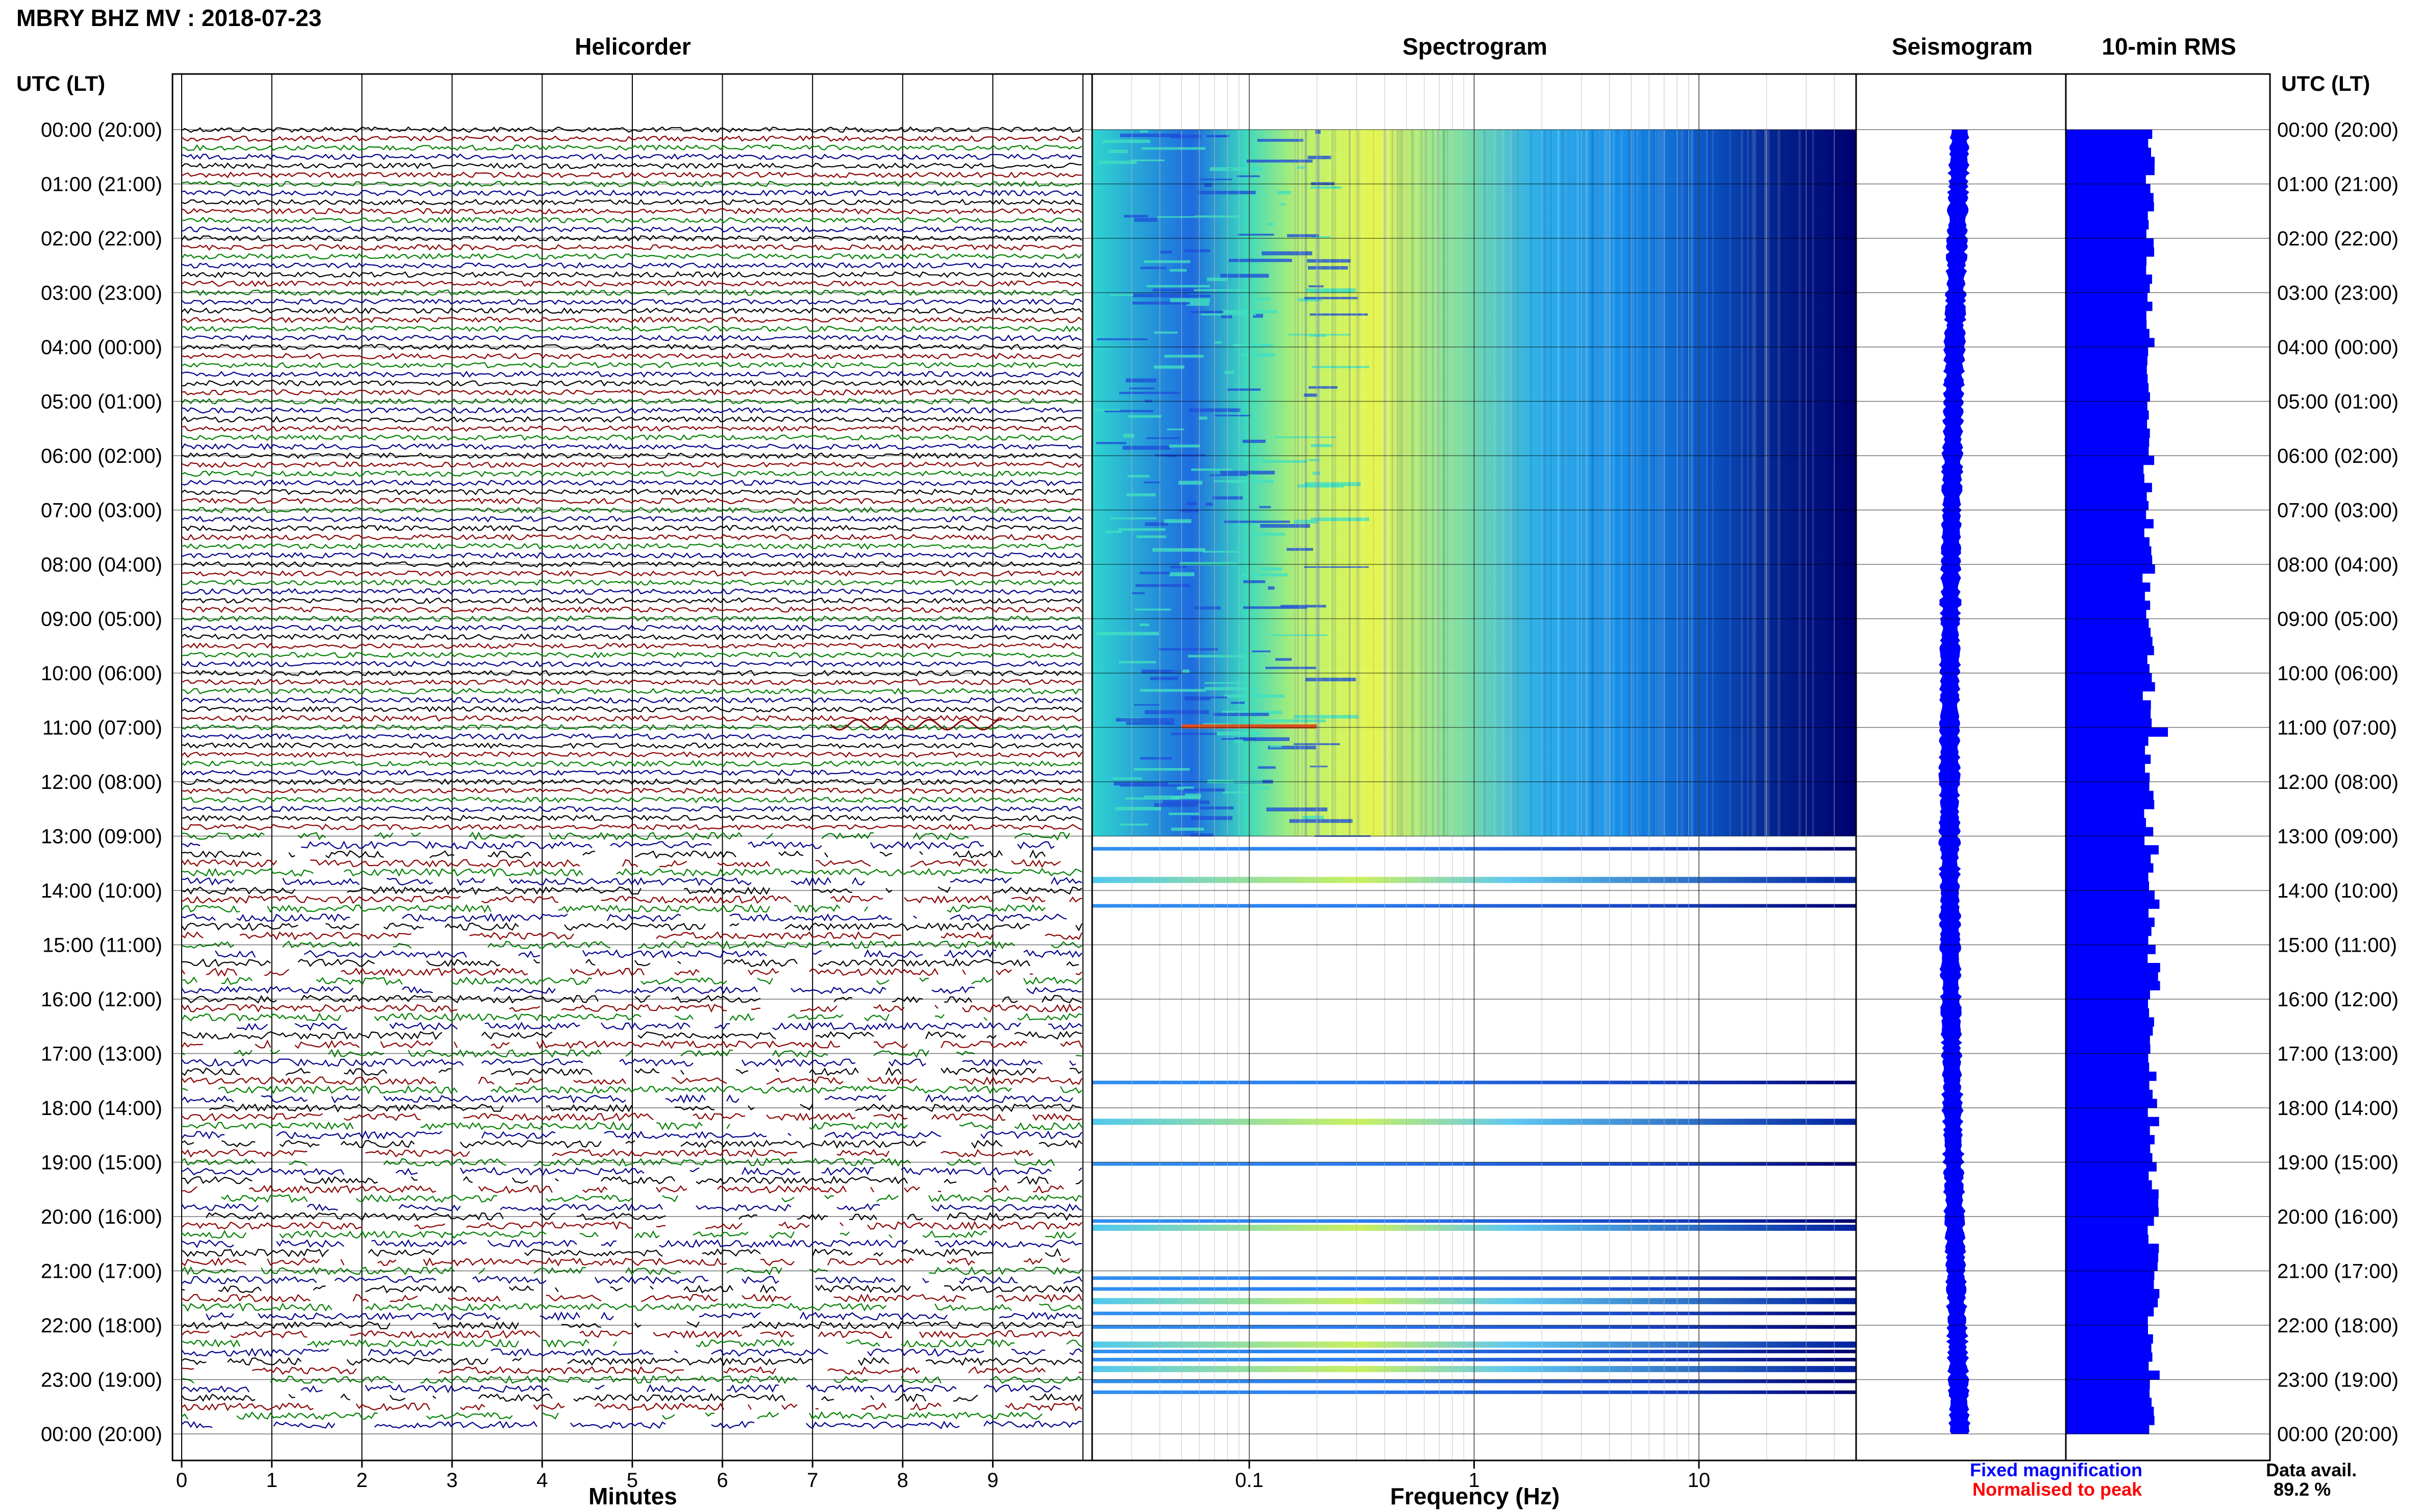 The width and height of the screenshot is (2419, 1512). I want to click on time-tick-label-left: 05:00 (01:00), so click(101, 402).